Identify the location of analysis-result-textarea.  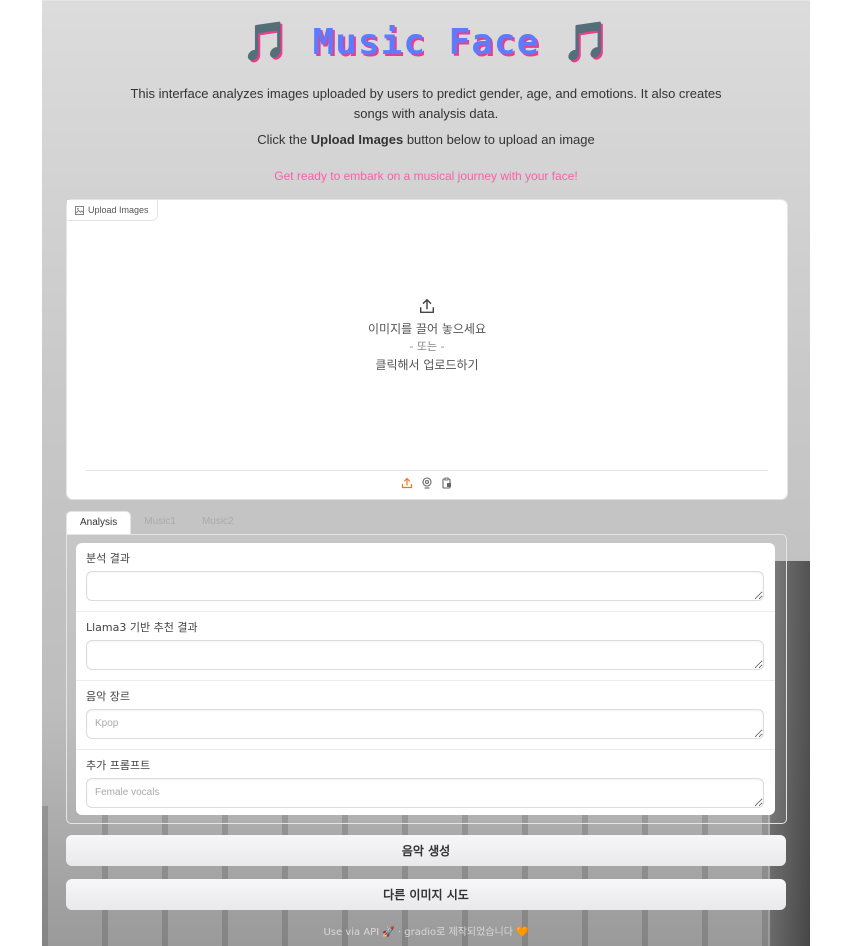
(425, 586).